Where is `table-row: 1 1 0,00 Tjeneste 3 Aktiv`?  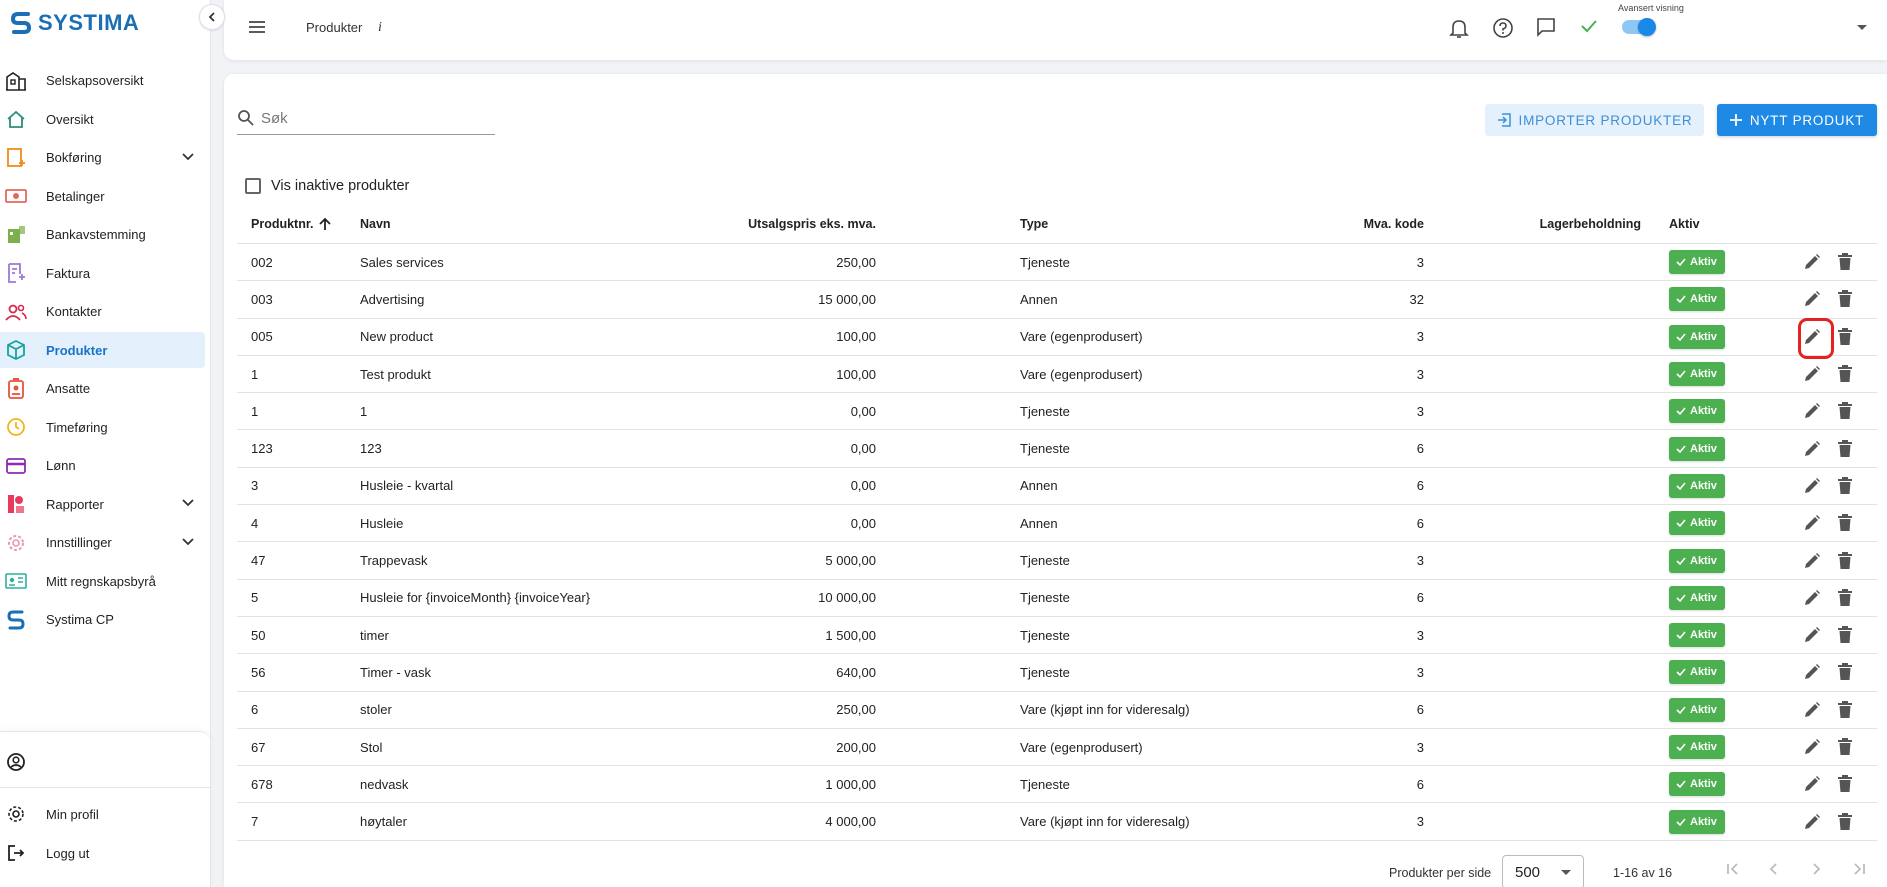
table-row: 1 1 0,00 Tjeneste 3 Aktiv is located at coordinates (1057, 412).